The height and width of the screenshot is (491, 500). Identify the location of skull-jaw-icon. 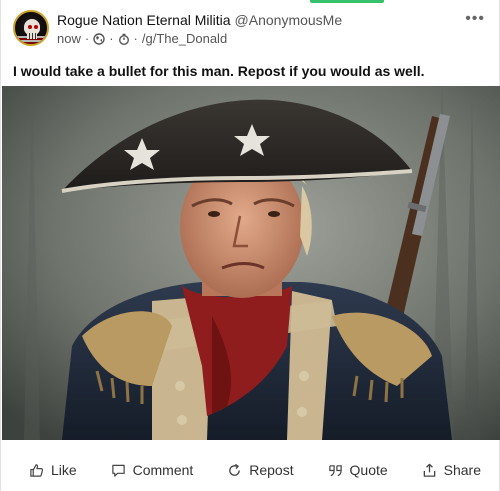
(32, 36).